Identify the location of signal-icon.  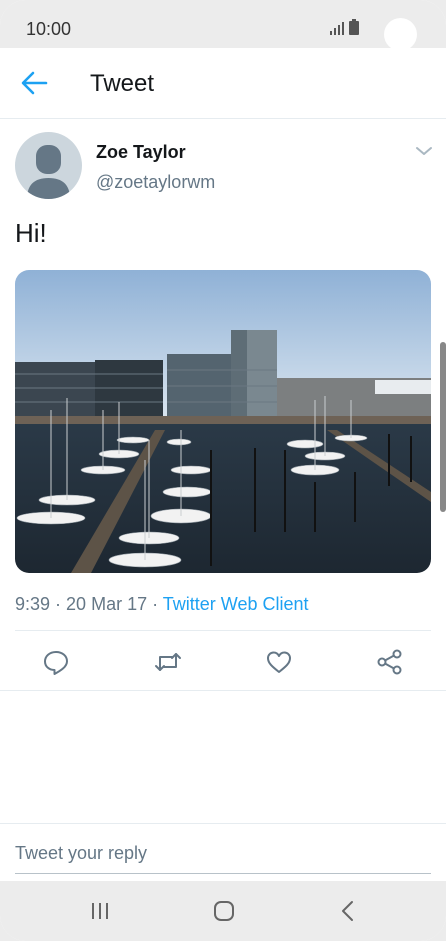
(337, 28).